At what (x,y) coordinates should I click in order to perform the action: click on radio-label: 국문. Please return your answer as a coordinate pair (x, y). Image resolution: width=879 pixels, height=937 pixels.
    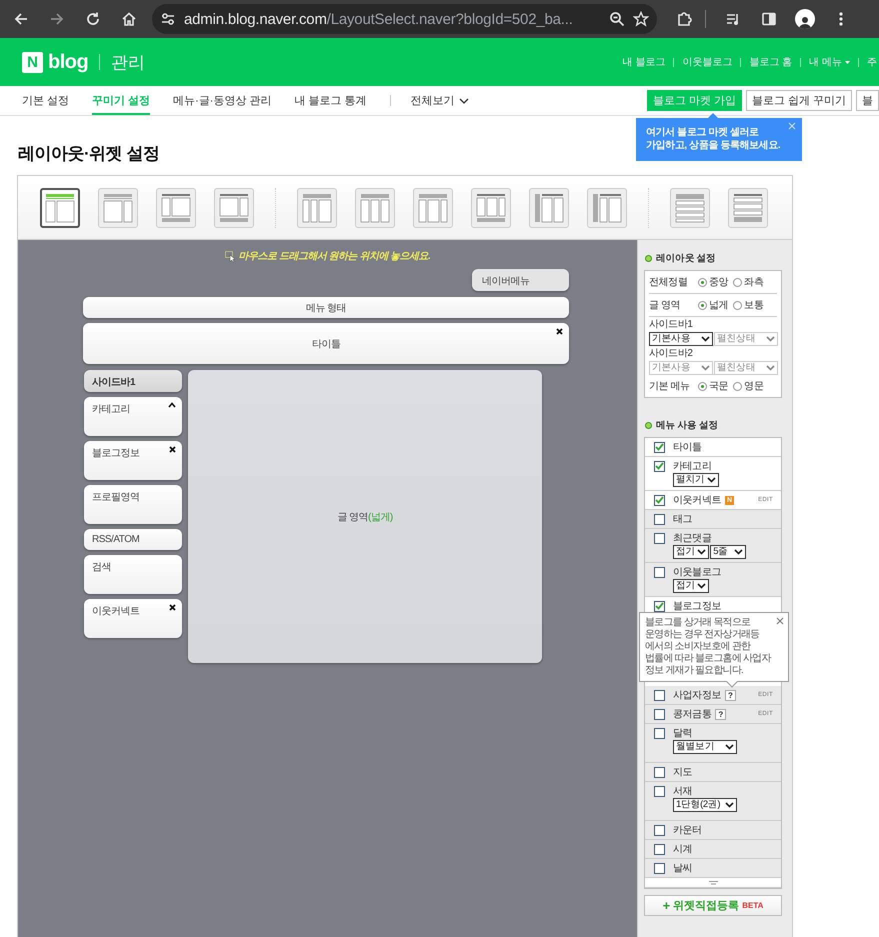
    Looking at the image, I should click on (718, 386).